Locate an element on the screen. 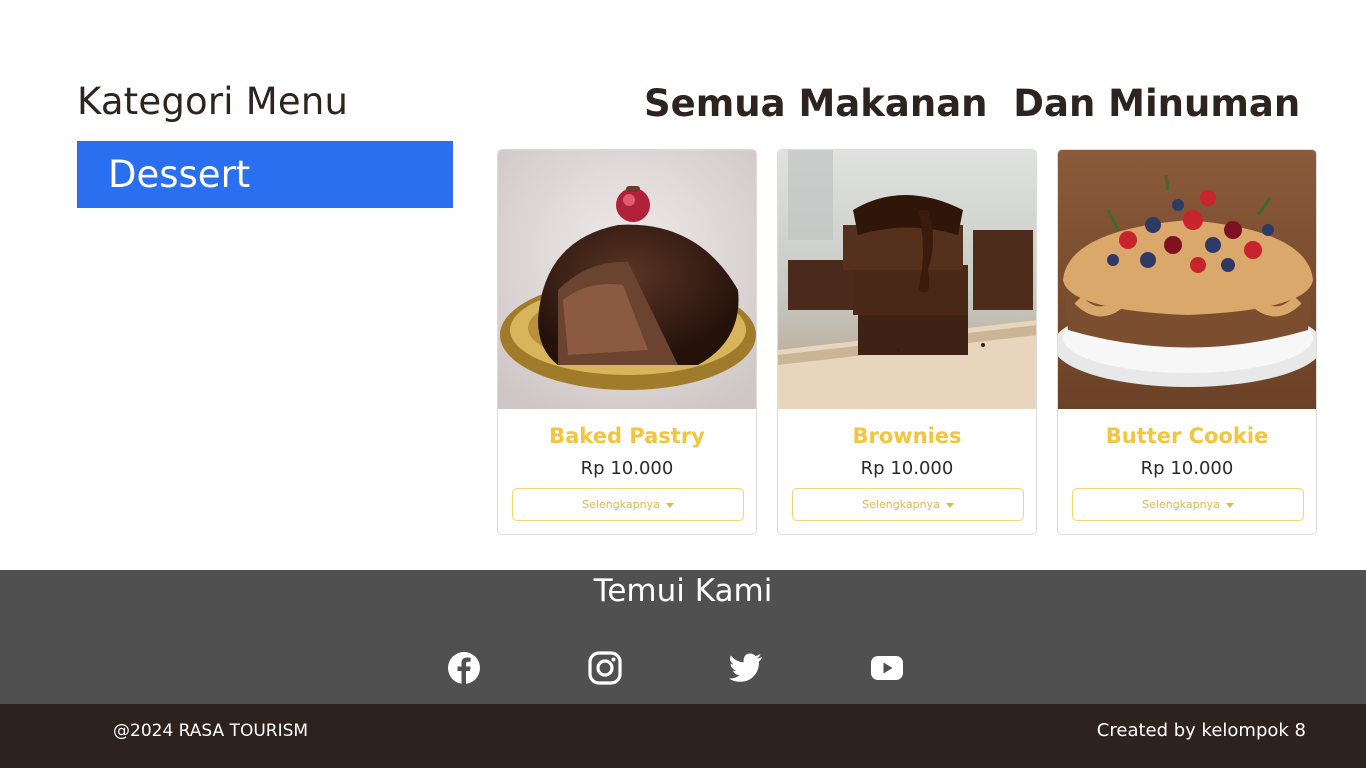  product-image-butter-cookie is located at coordinates (1187, 279).